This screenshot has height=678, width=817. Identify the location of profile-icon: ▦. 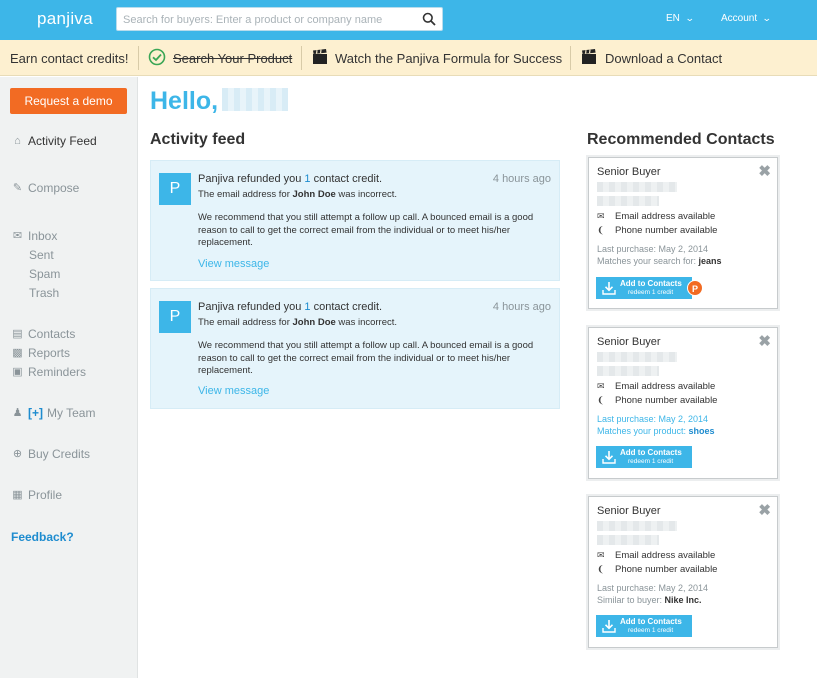
(17, 494).